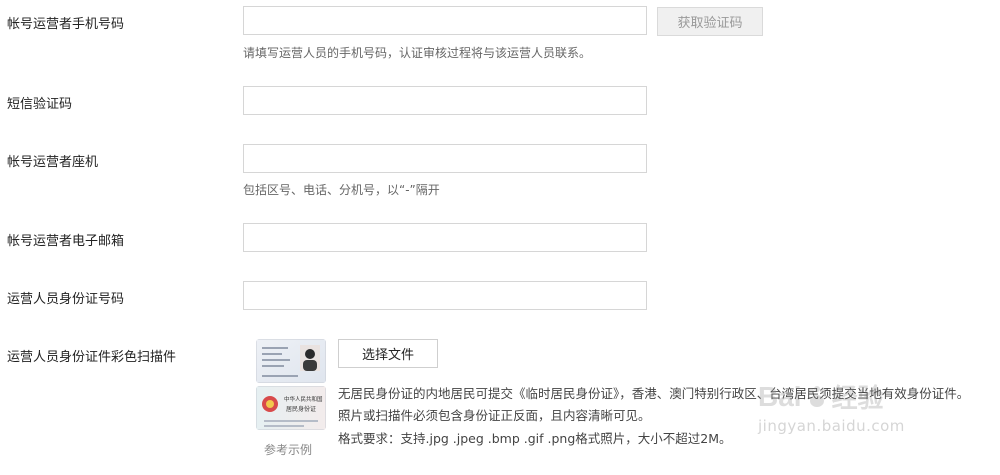 This screenshot has width=1000, height=475. I want to click on id-card-back-image: 中华人民共和国 居民身份证, so click(291, 408).